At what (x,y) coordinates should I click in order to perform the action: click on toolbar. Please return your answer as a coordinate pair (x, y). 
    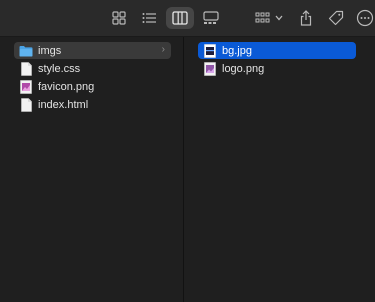
    Looking at the image, I should click on (187, 18).